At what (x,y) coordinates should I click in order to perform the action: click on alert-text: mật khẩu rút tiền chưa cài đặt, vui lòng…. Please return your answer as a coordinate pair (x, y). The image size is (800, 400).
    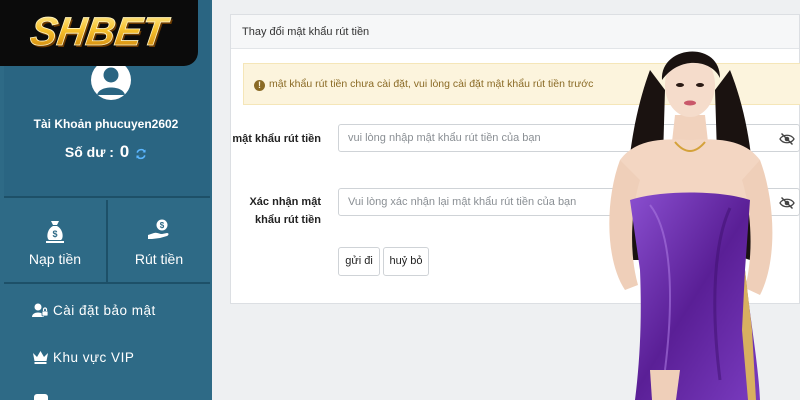
    Looking at the image, I should click on (431, 84).